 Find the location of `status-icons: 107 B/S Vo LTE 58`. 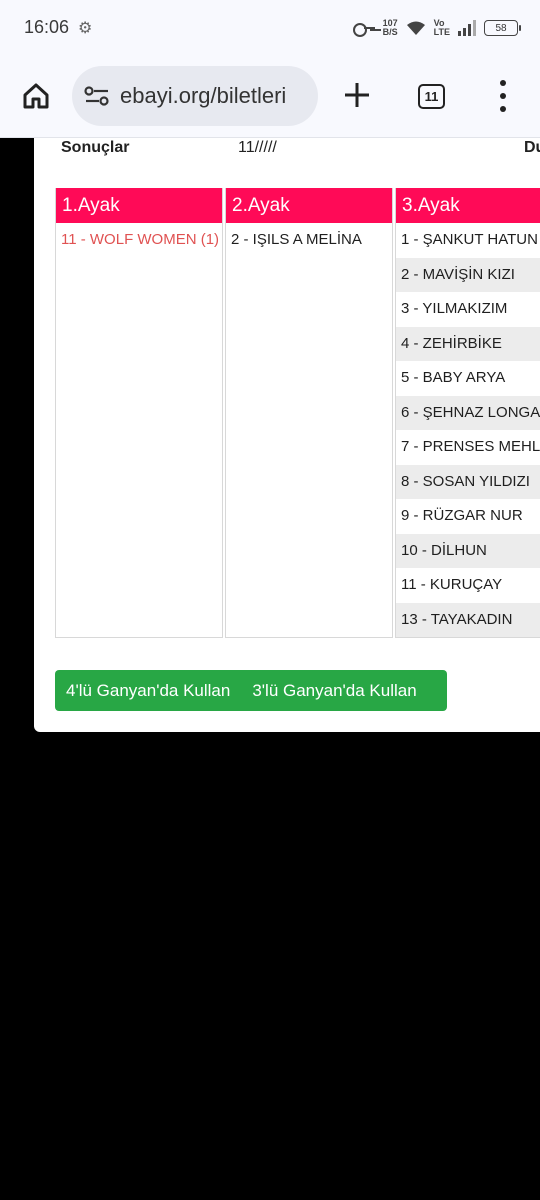

status-icons: 107 B/S Vo LTE 58 is located at coordinates (436, 28).